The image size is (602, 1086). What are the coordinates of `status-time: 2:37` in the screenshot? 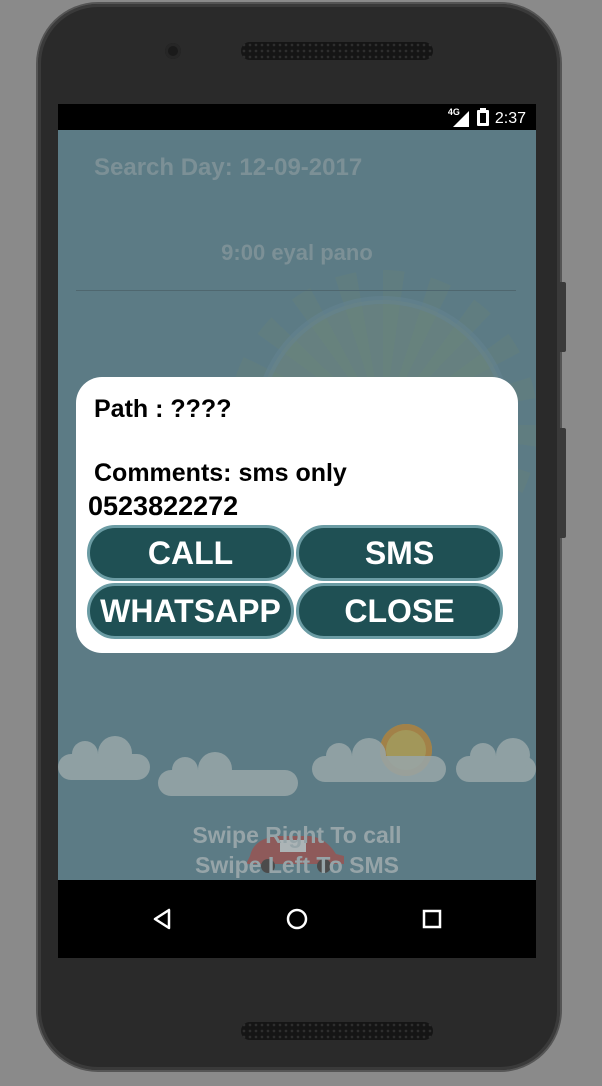 It's located at (510, 118).